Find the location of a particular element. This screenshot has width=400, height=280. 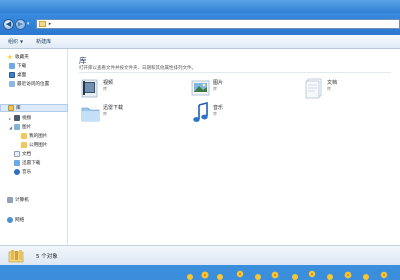

documents-library-icon is located at coordinates (313, 88).